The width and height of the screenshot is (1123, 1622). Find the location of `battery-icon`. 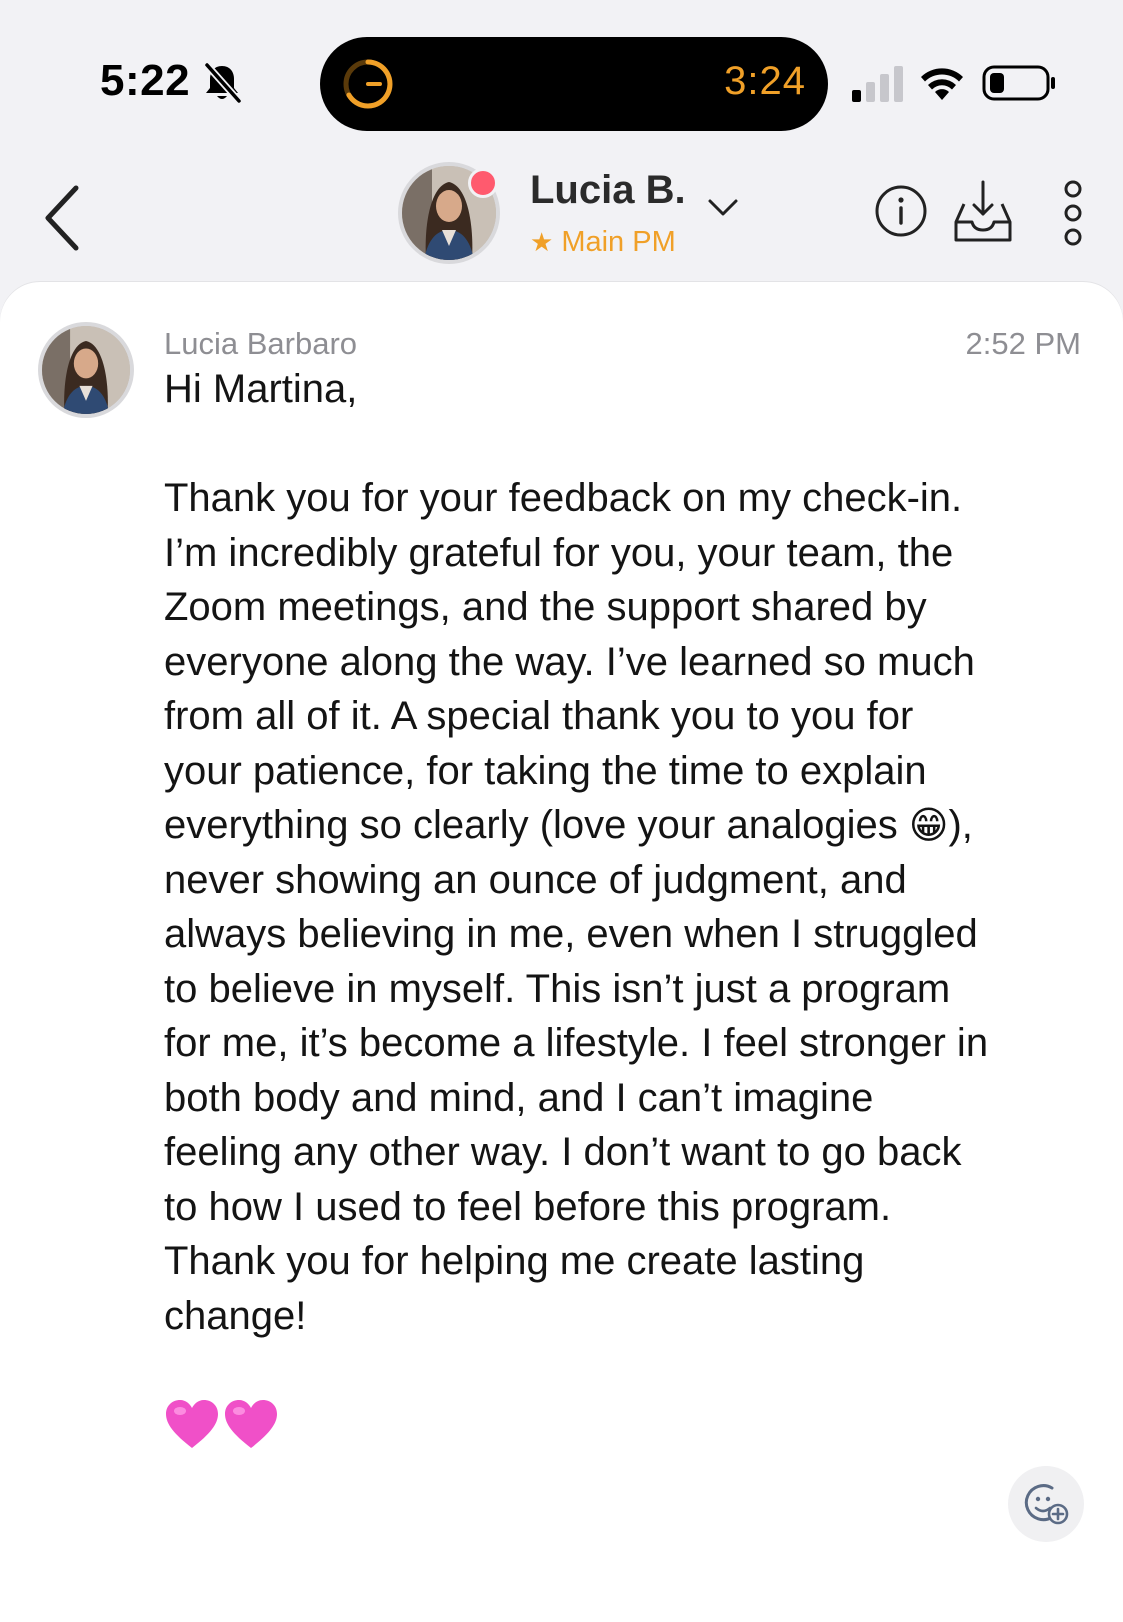

battery-icon is located at coordinates (1018, 83).